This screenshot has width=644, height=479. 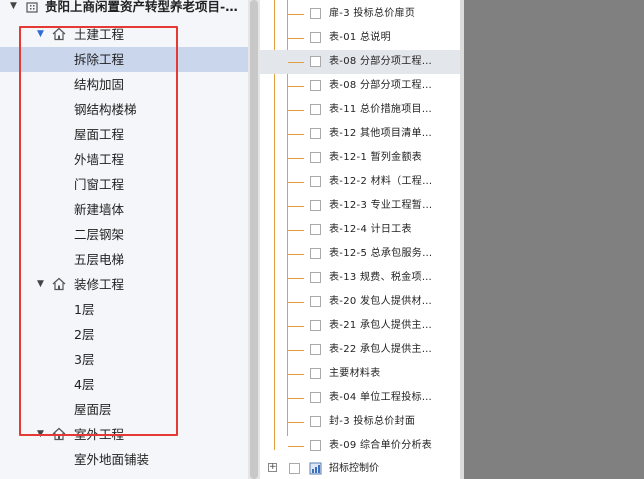 What do you see at coordinates (124, 84) in the screenshot?
I see `tree-item: 结构加固` at bounding box center [124, 84].